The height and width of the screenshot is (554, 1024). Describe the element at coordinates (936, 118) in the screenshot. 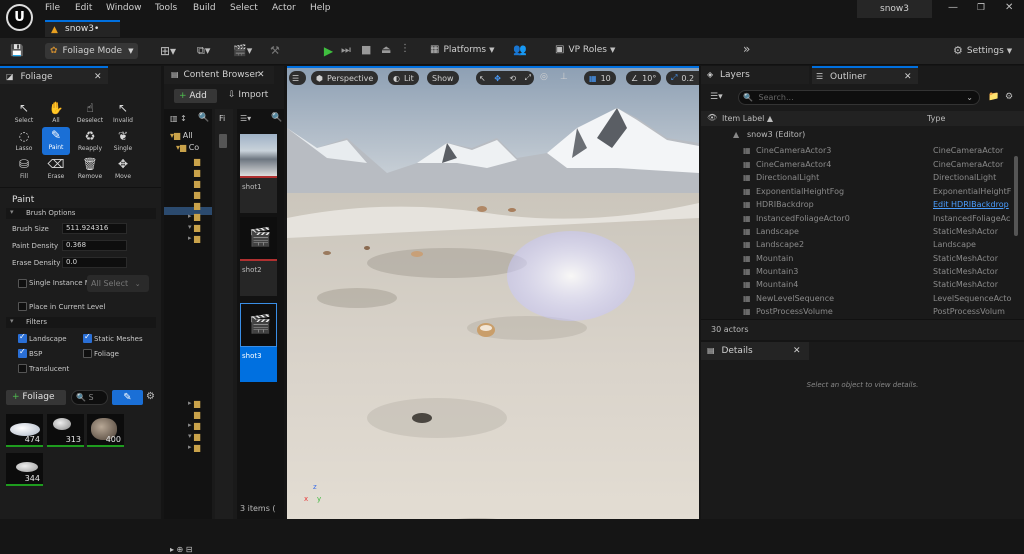

I see `type-column: Type` at that location.